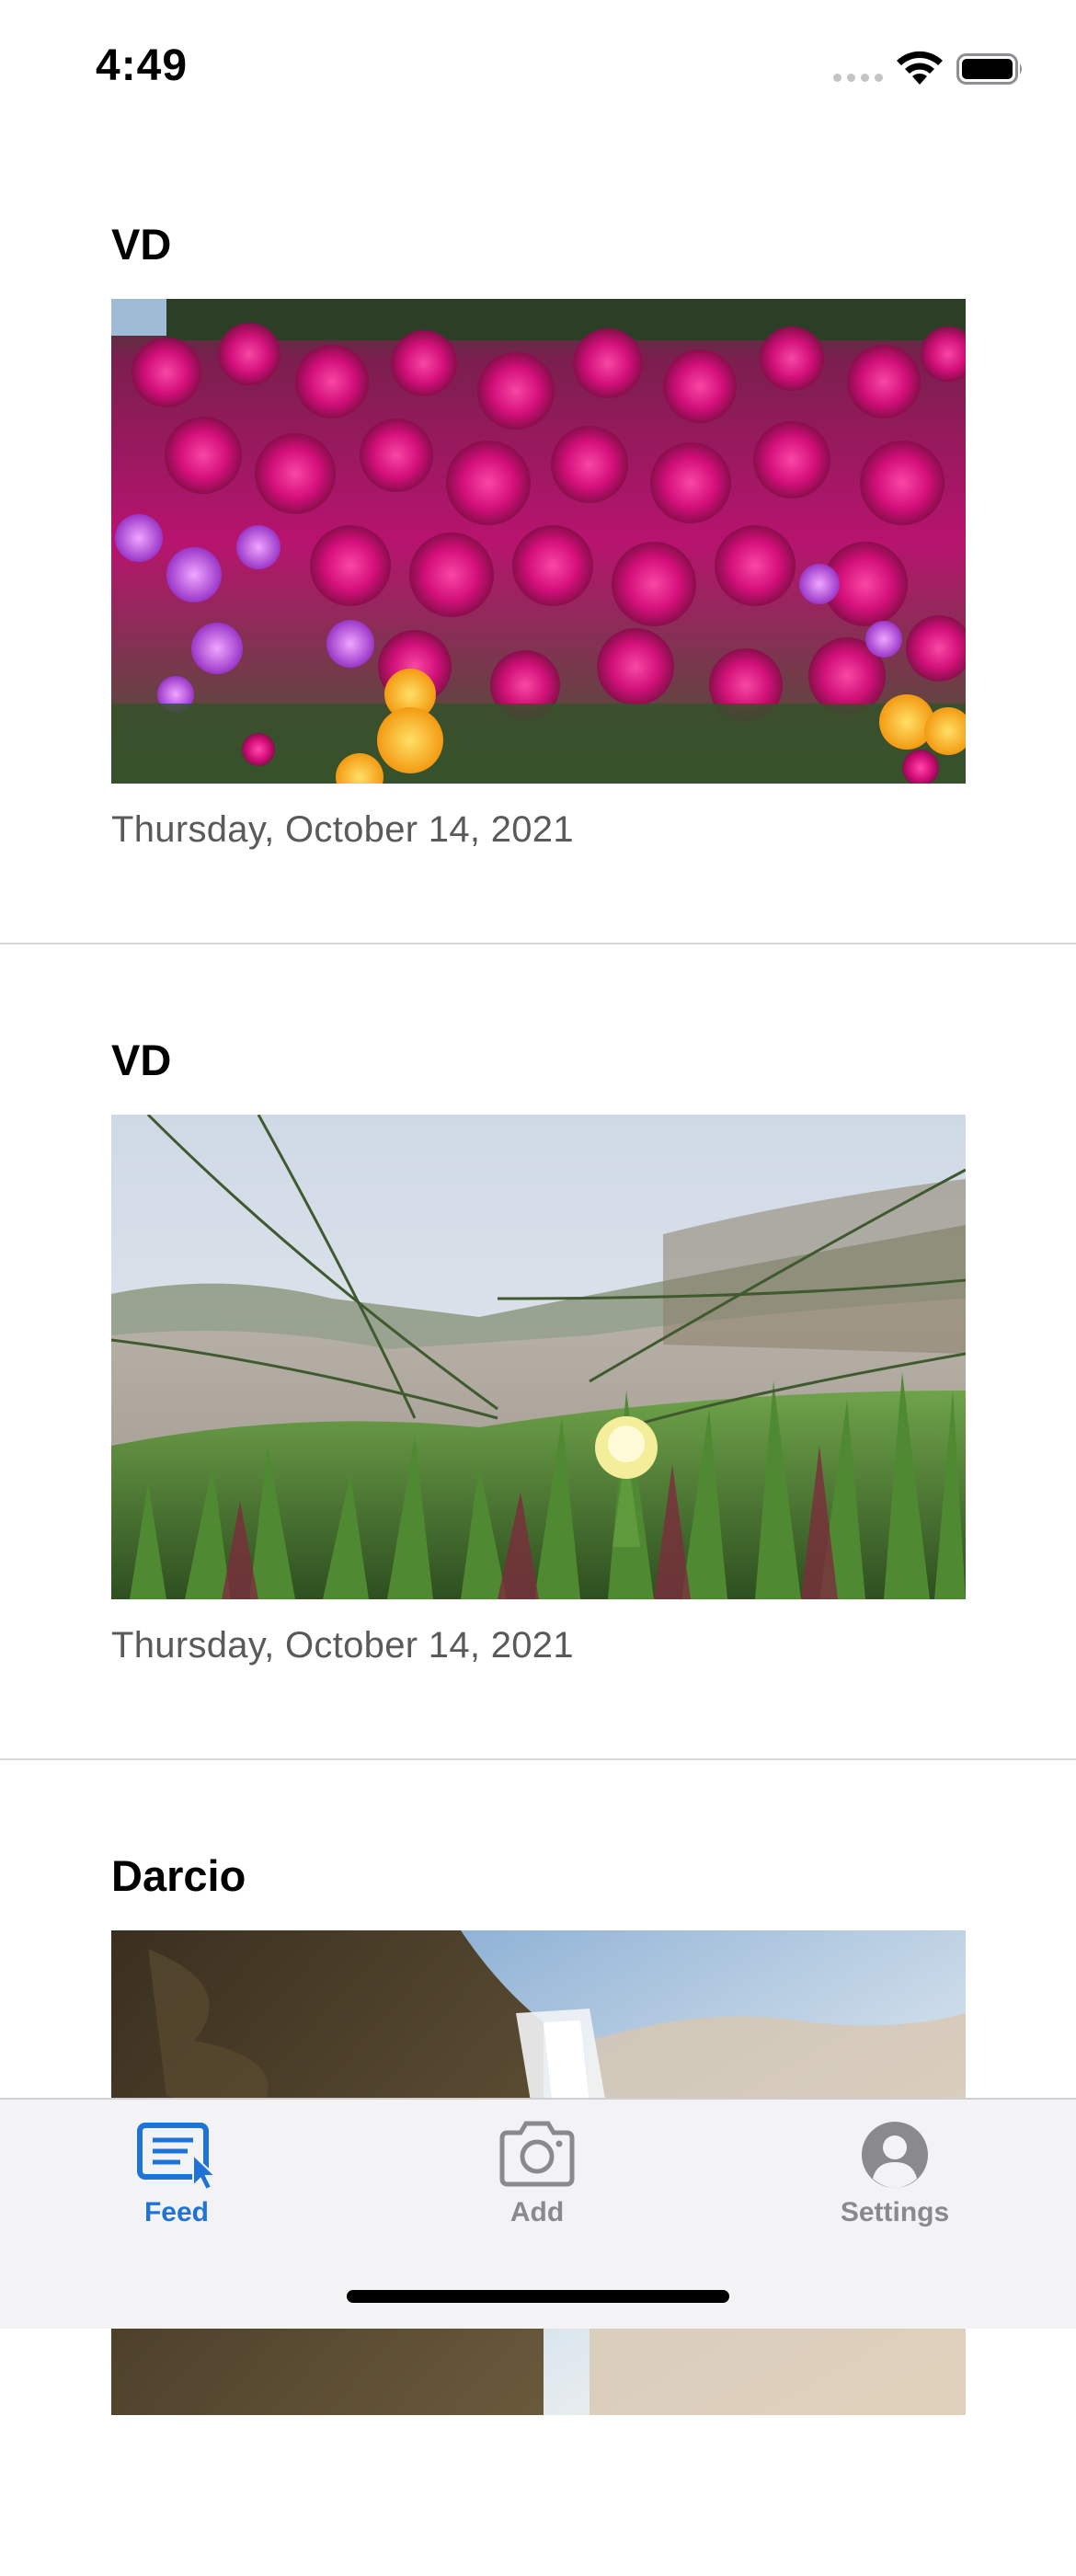 The width and height of the screenshot is (1076, 2576). I want to click on cellular-signal-icon, so click(858, 78).